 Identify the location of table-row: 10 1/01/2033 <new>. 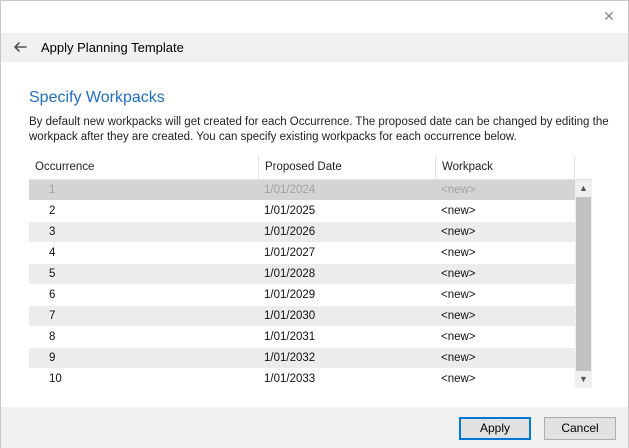
(302, 379).